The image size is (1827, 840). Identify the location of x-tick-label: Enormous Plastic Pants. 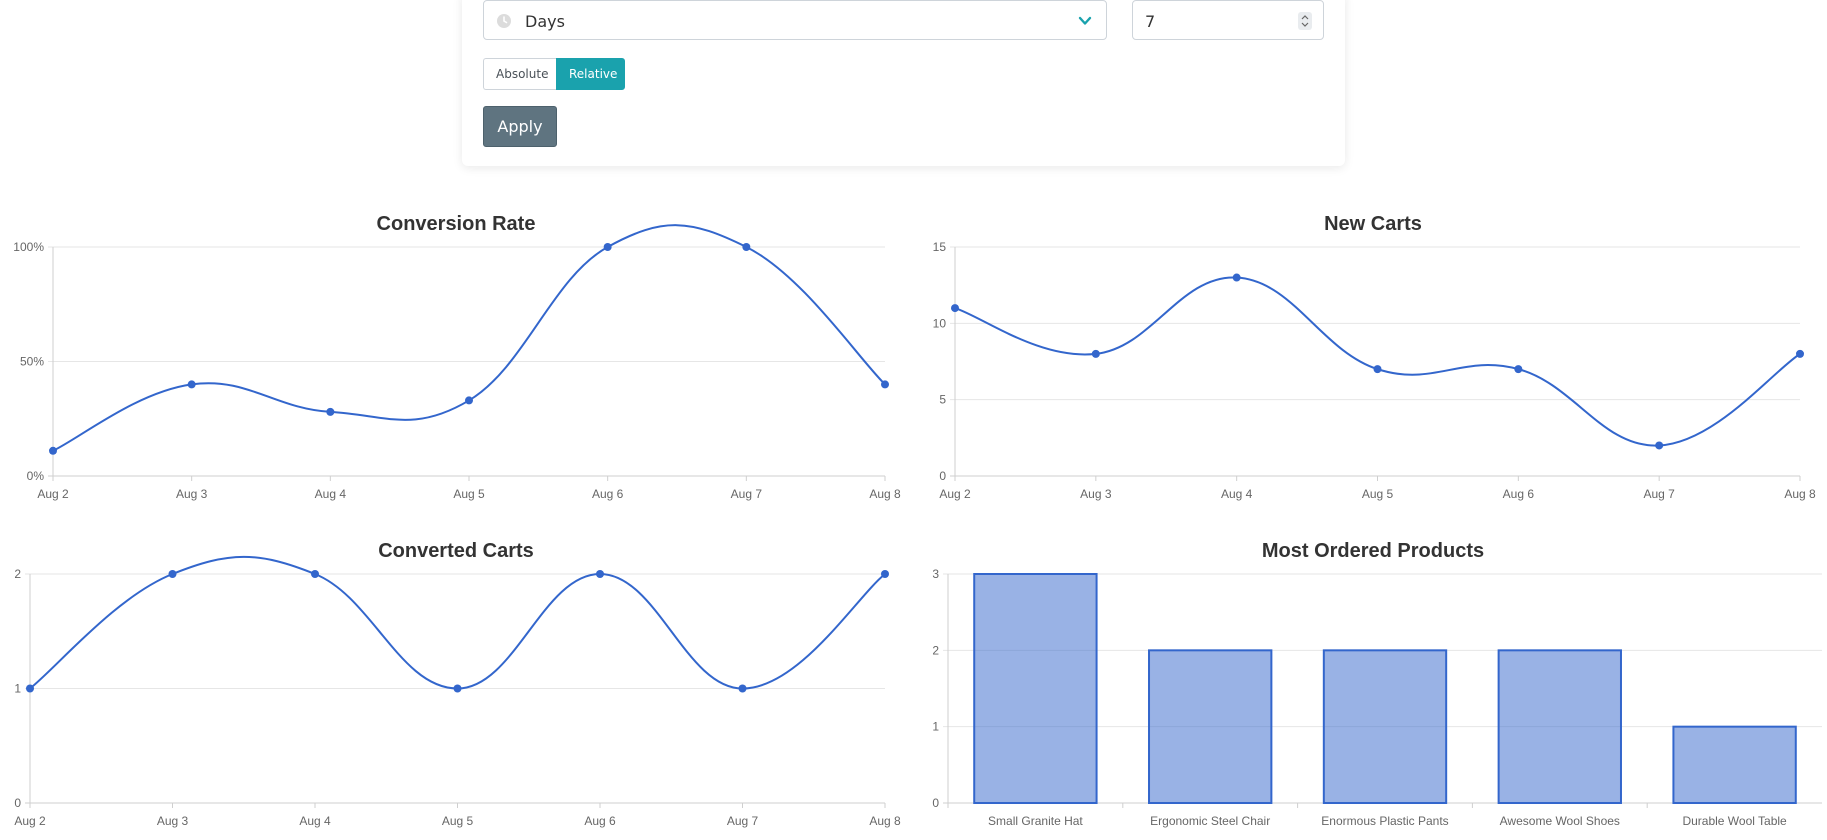
(1384, 821).